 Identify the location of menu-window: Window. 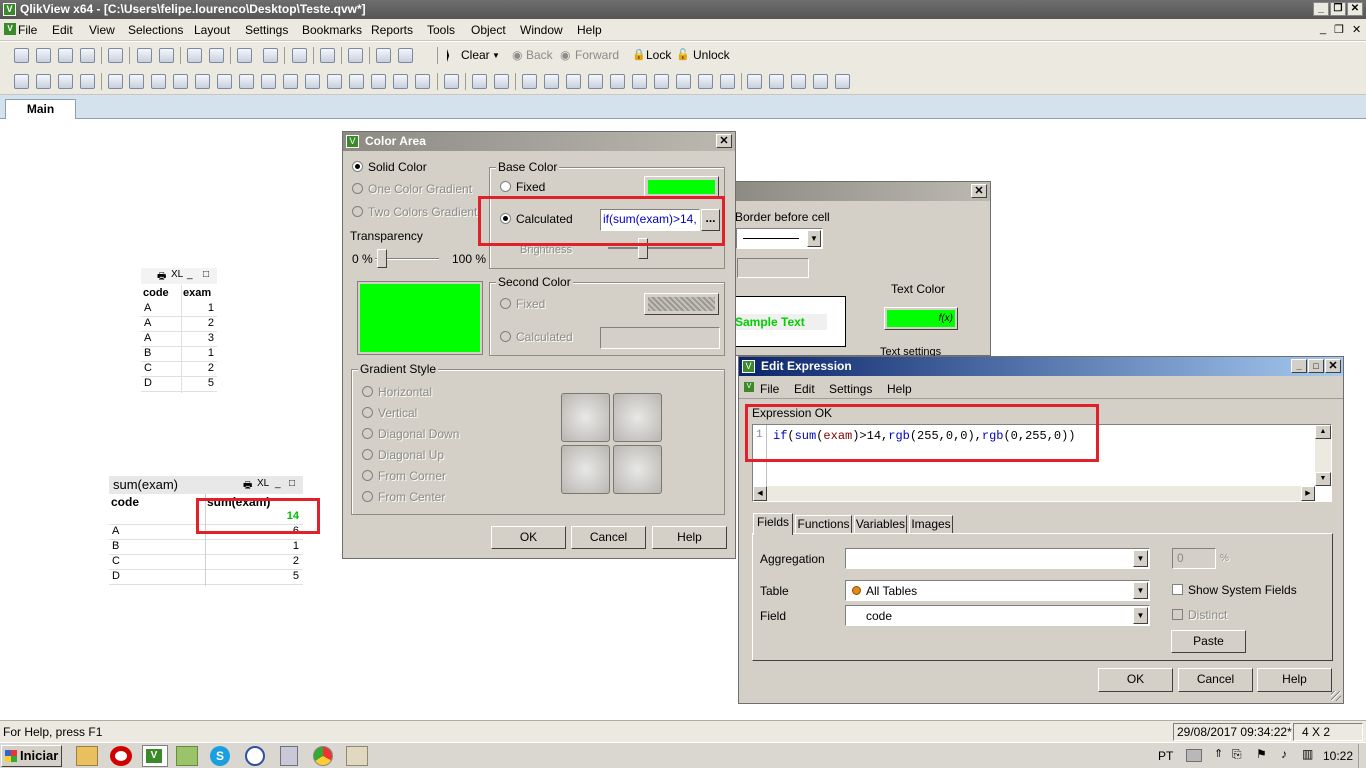
(541, 30).